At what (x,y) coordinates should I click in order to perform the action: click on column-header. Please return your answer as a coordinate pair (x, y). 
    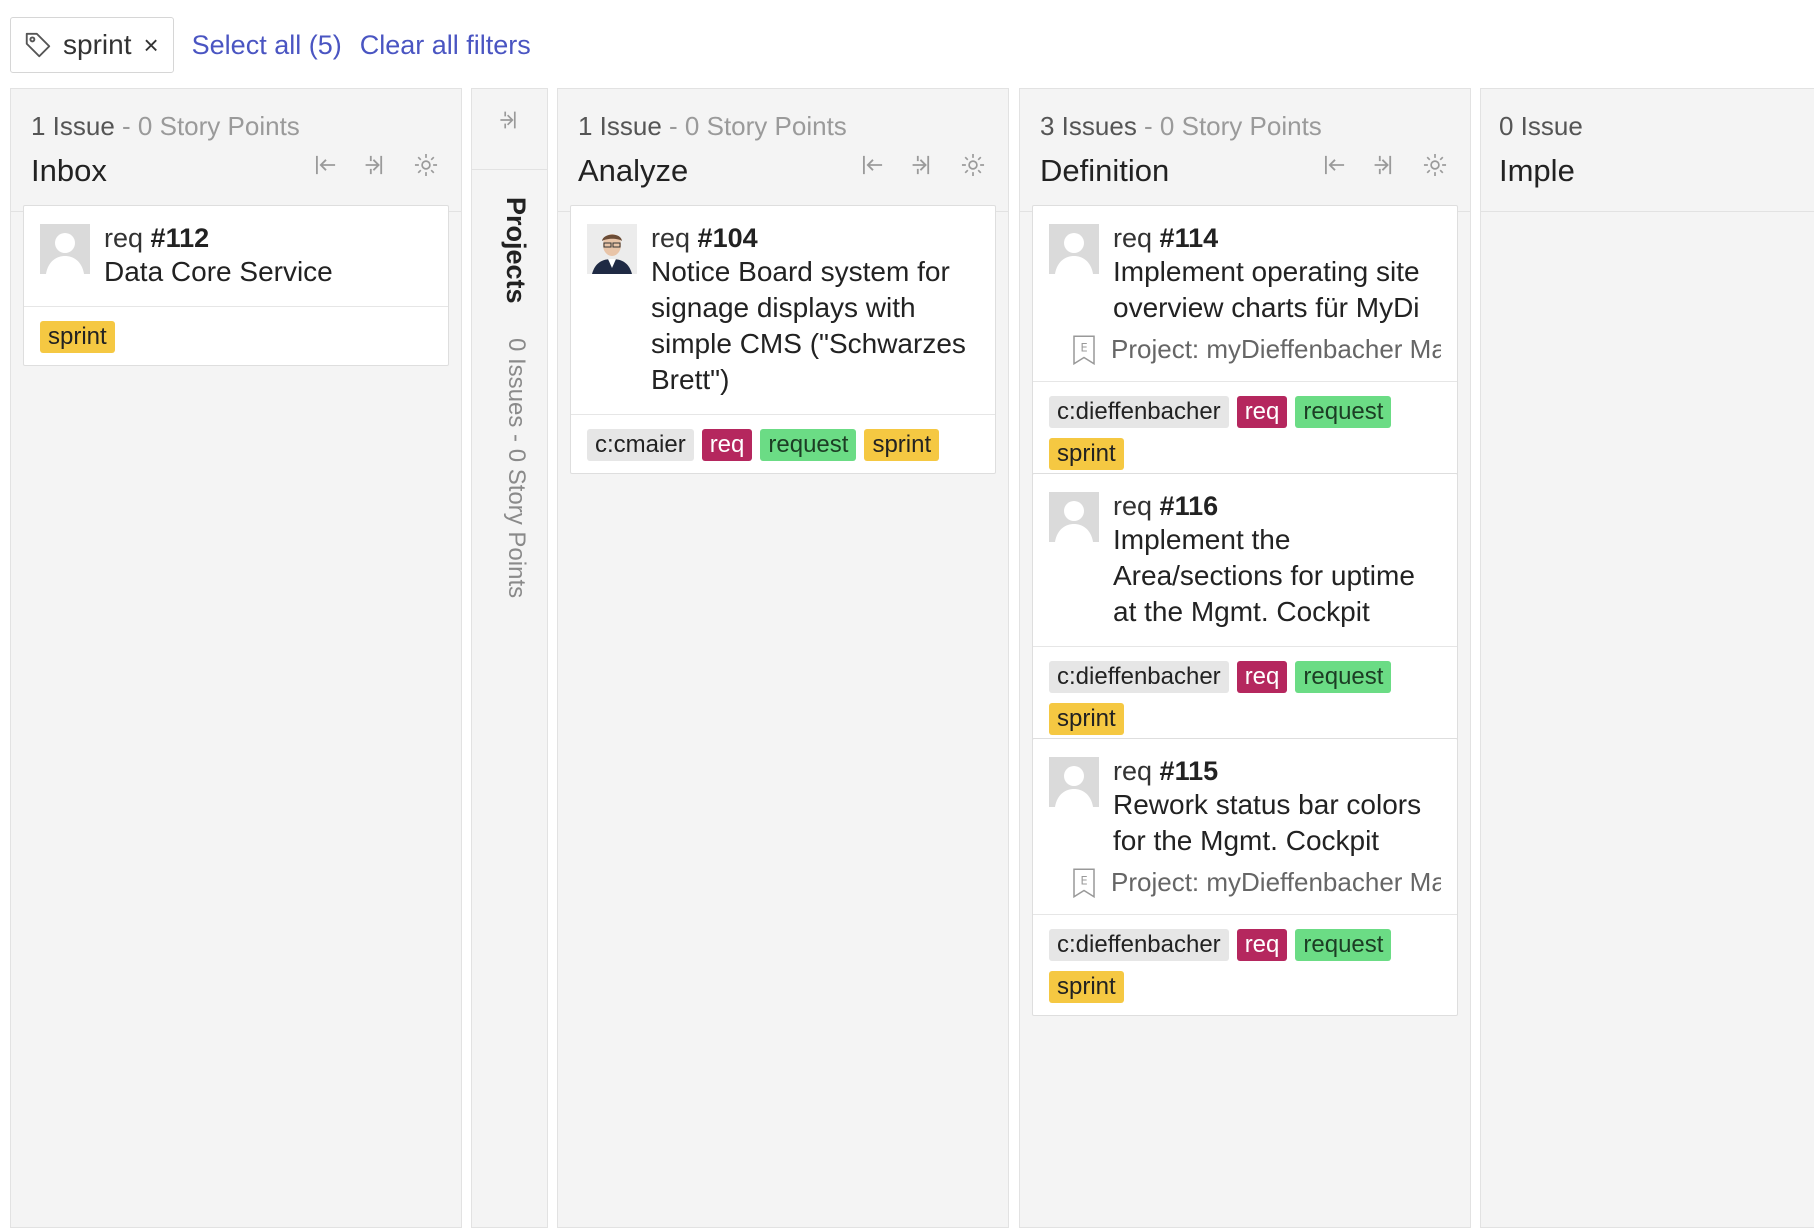
    Looking at the image, I should click on (509, 129).